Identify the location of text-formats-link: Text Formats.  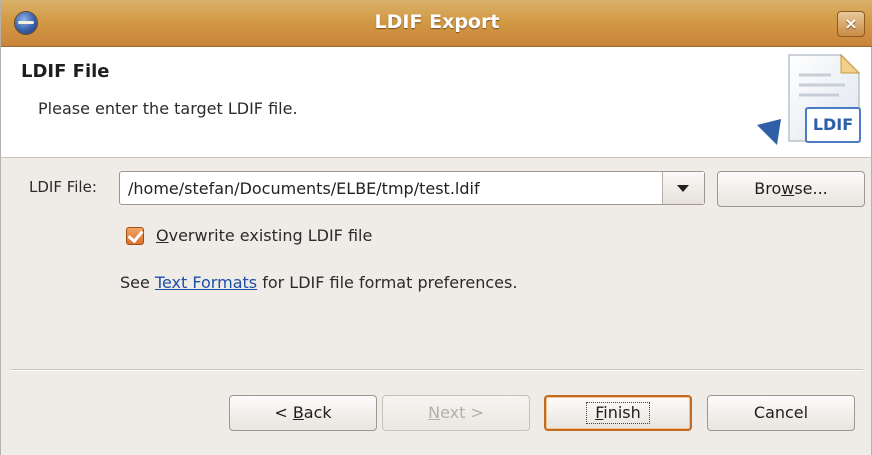
(206, 282).